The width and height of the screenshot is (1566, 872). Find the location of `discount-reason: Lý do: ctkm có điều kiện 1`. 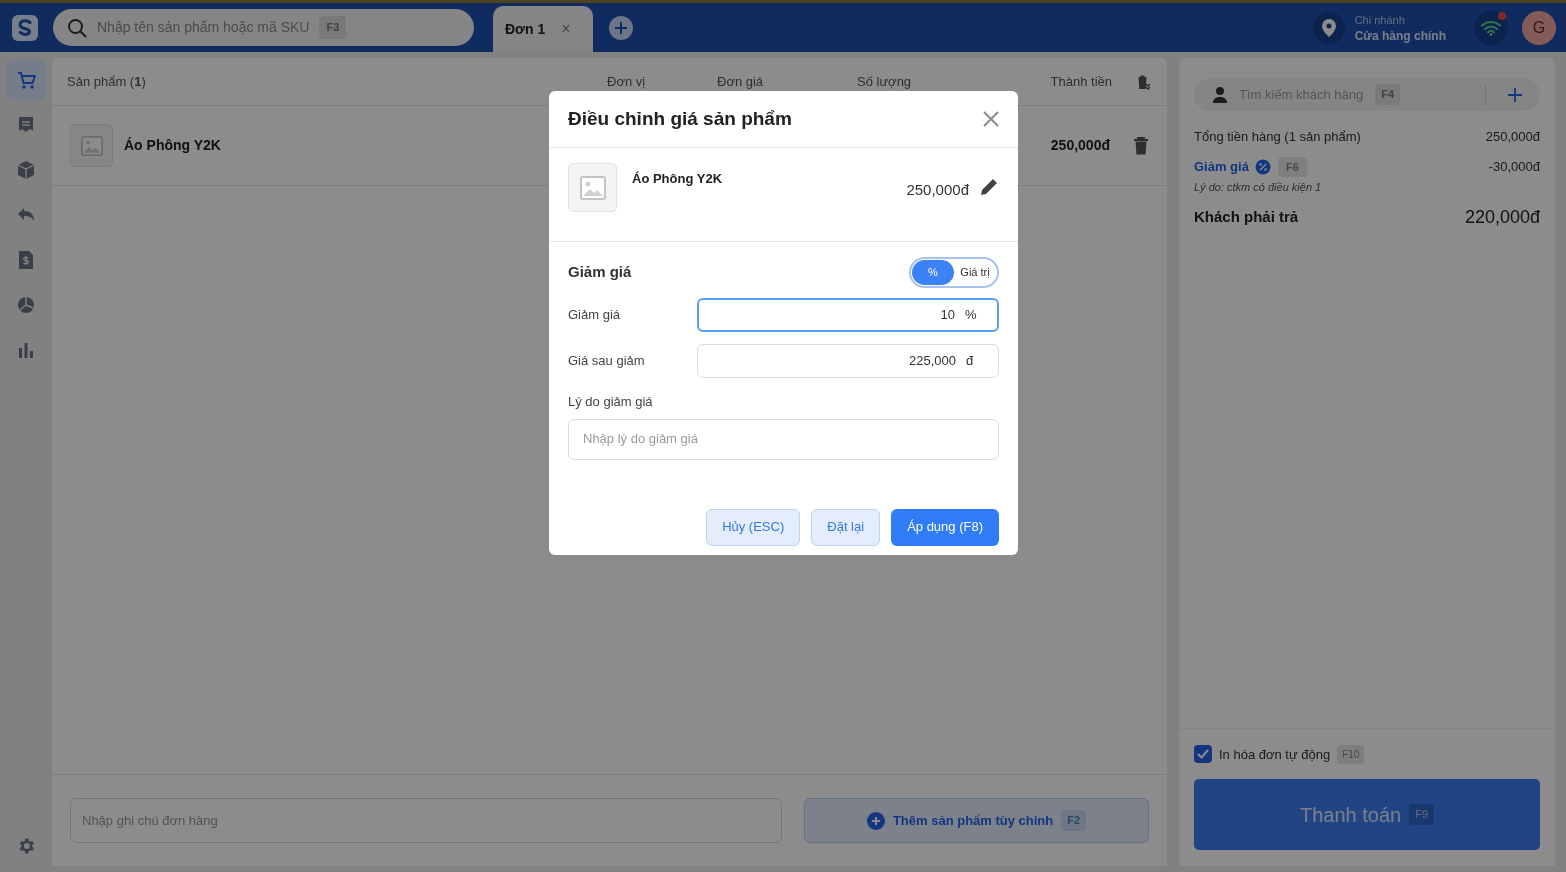

discount-reason: Lý do: ctkm có điều kiện 1 is located at coordinates (1258, 187).